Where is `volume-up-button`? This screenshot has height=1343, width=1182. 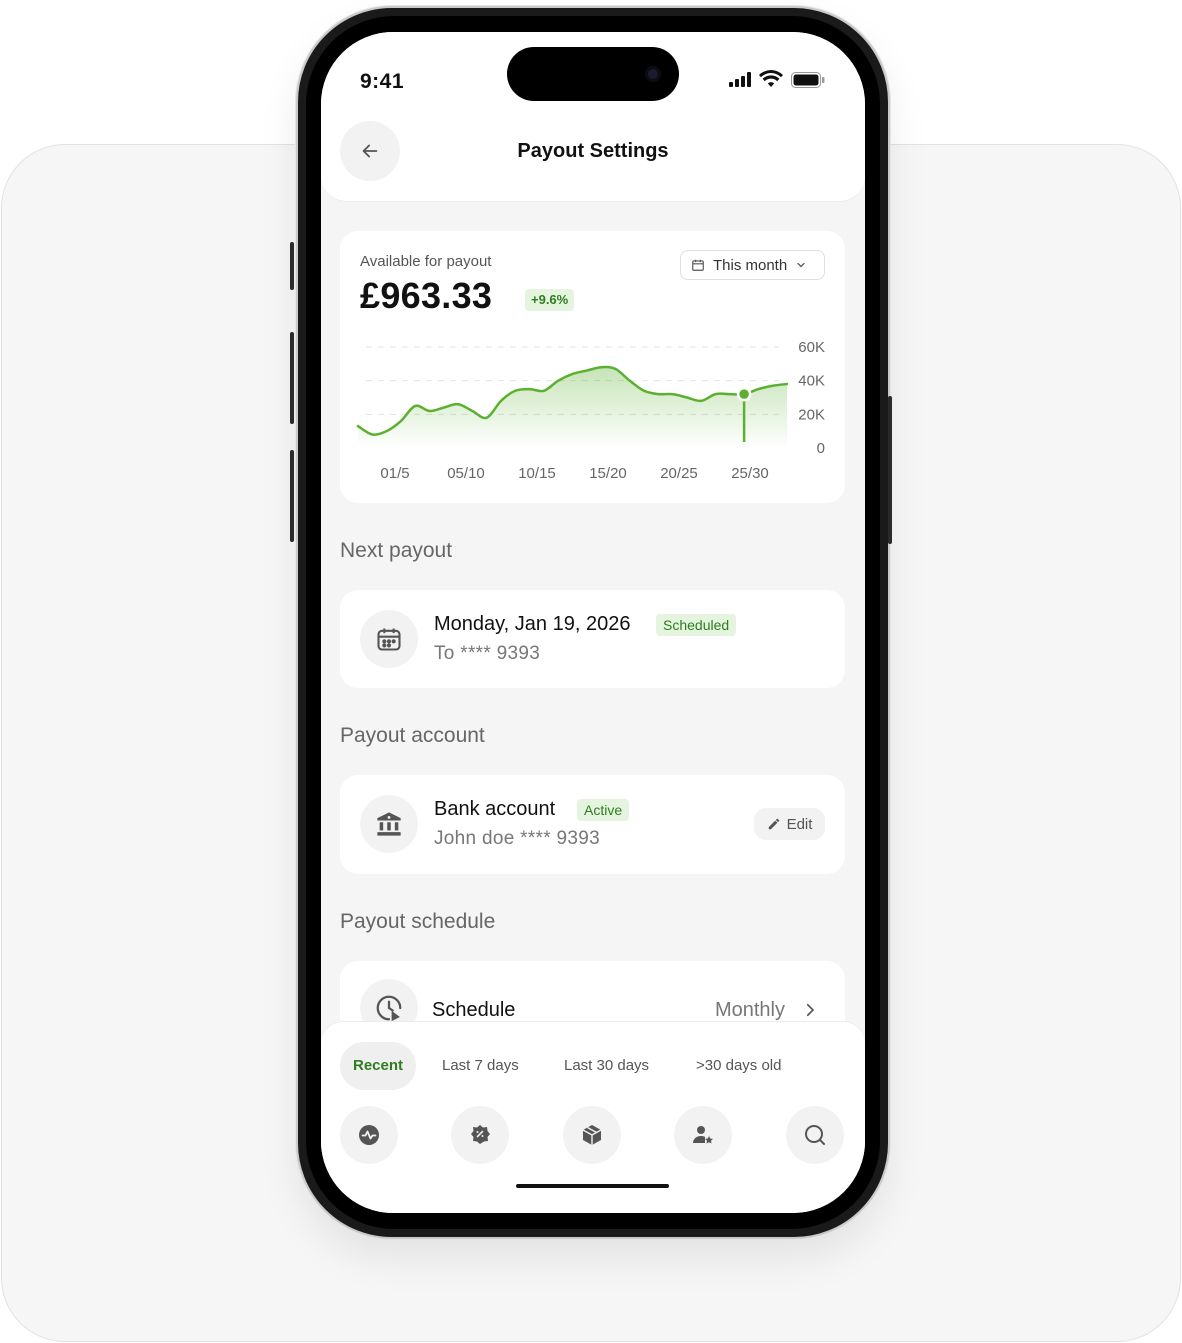
volume-up-button is located at coordinates (292, 378).